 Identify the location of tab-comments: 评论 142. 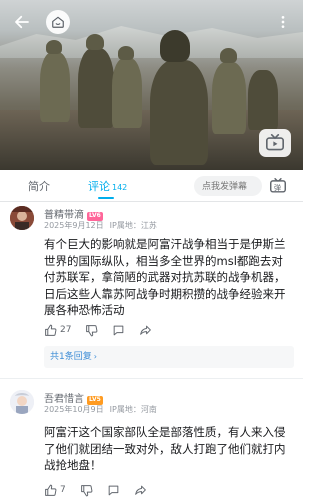
(107, 186).